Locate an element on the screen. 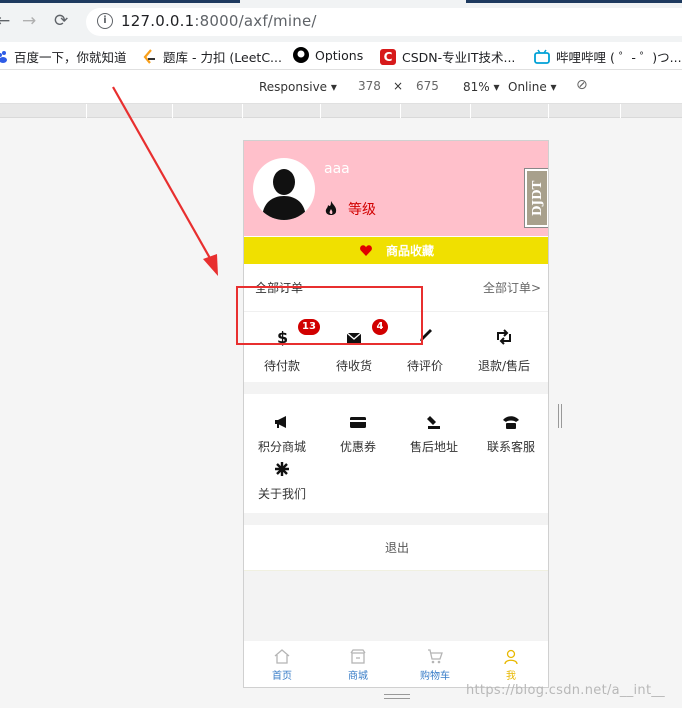 This screenshot has width=682, height=708. tab-me: 我 is located at coordinates (510, 664).